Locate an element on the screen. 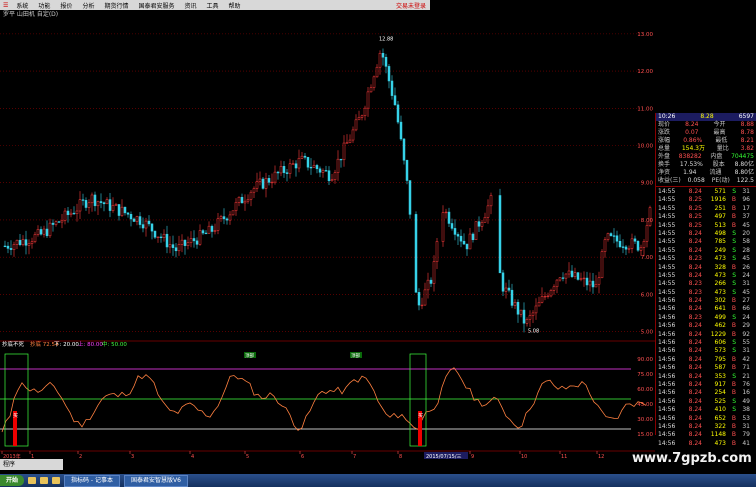 The image size is (756, 487). quote-field: 涨幅 is located at coordinates (664, 140).